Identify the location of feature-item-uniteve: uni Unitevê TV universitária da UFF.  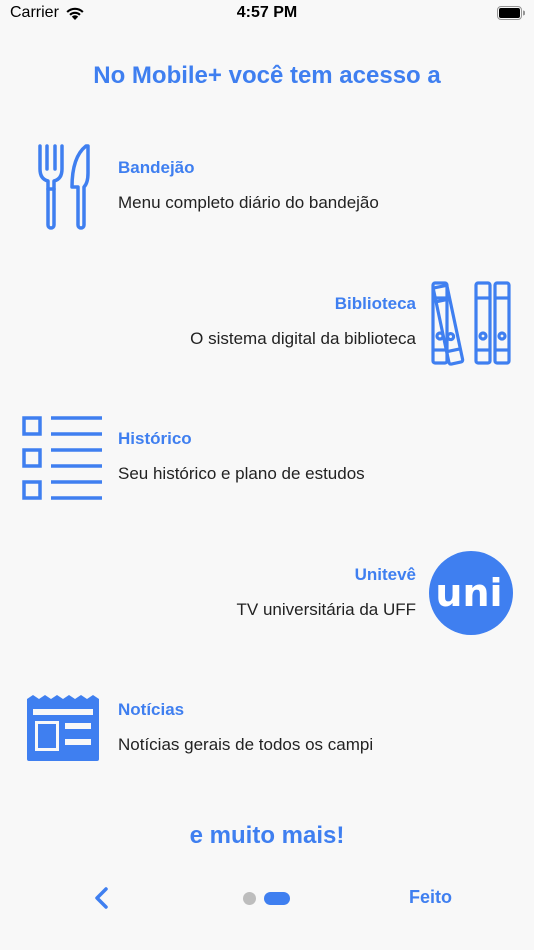
(267, 598).